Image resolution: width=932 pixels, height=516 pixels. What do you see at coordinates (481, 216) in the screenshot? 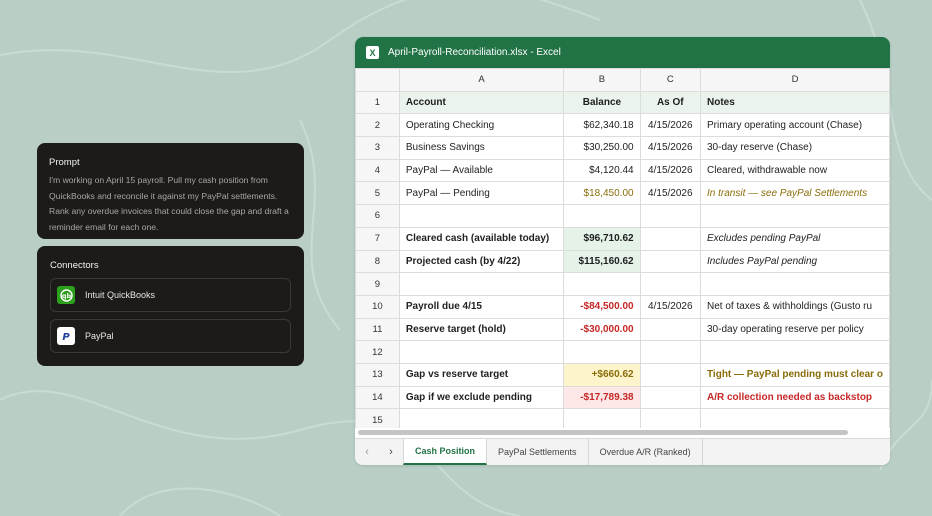
I see `cell-a6` at bounding box center [481, 216].